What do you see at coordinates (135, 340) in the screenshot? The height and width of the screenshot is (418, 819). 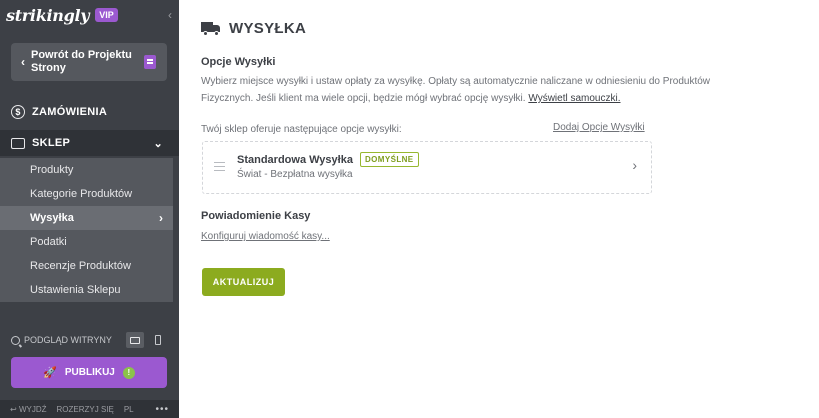 I see `desktop-icon` at bounding box center [135, 340].